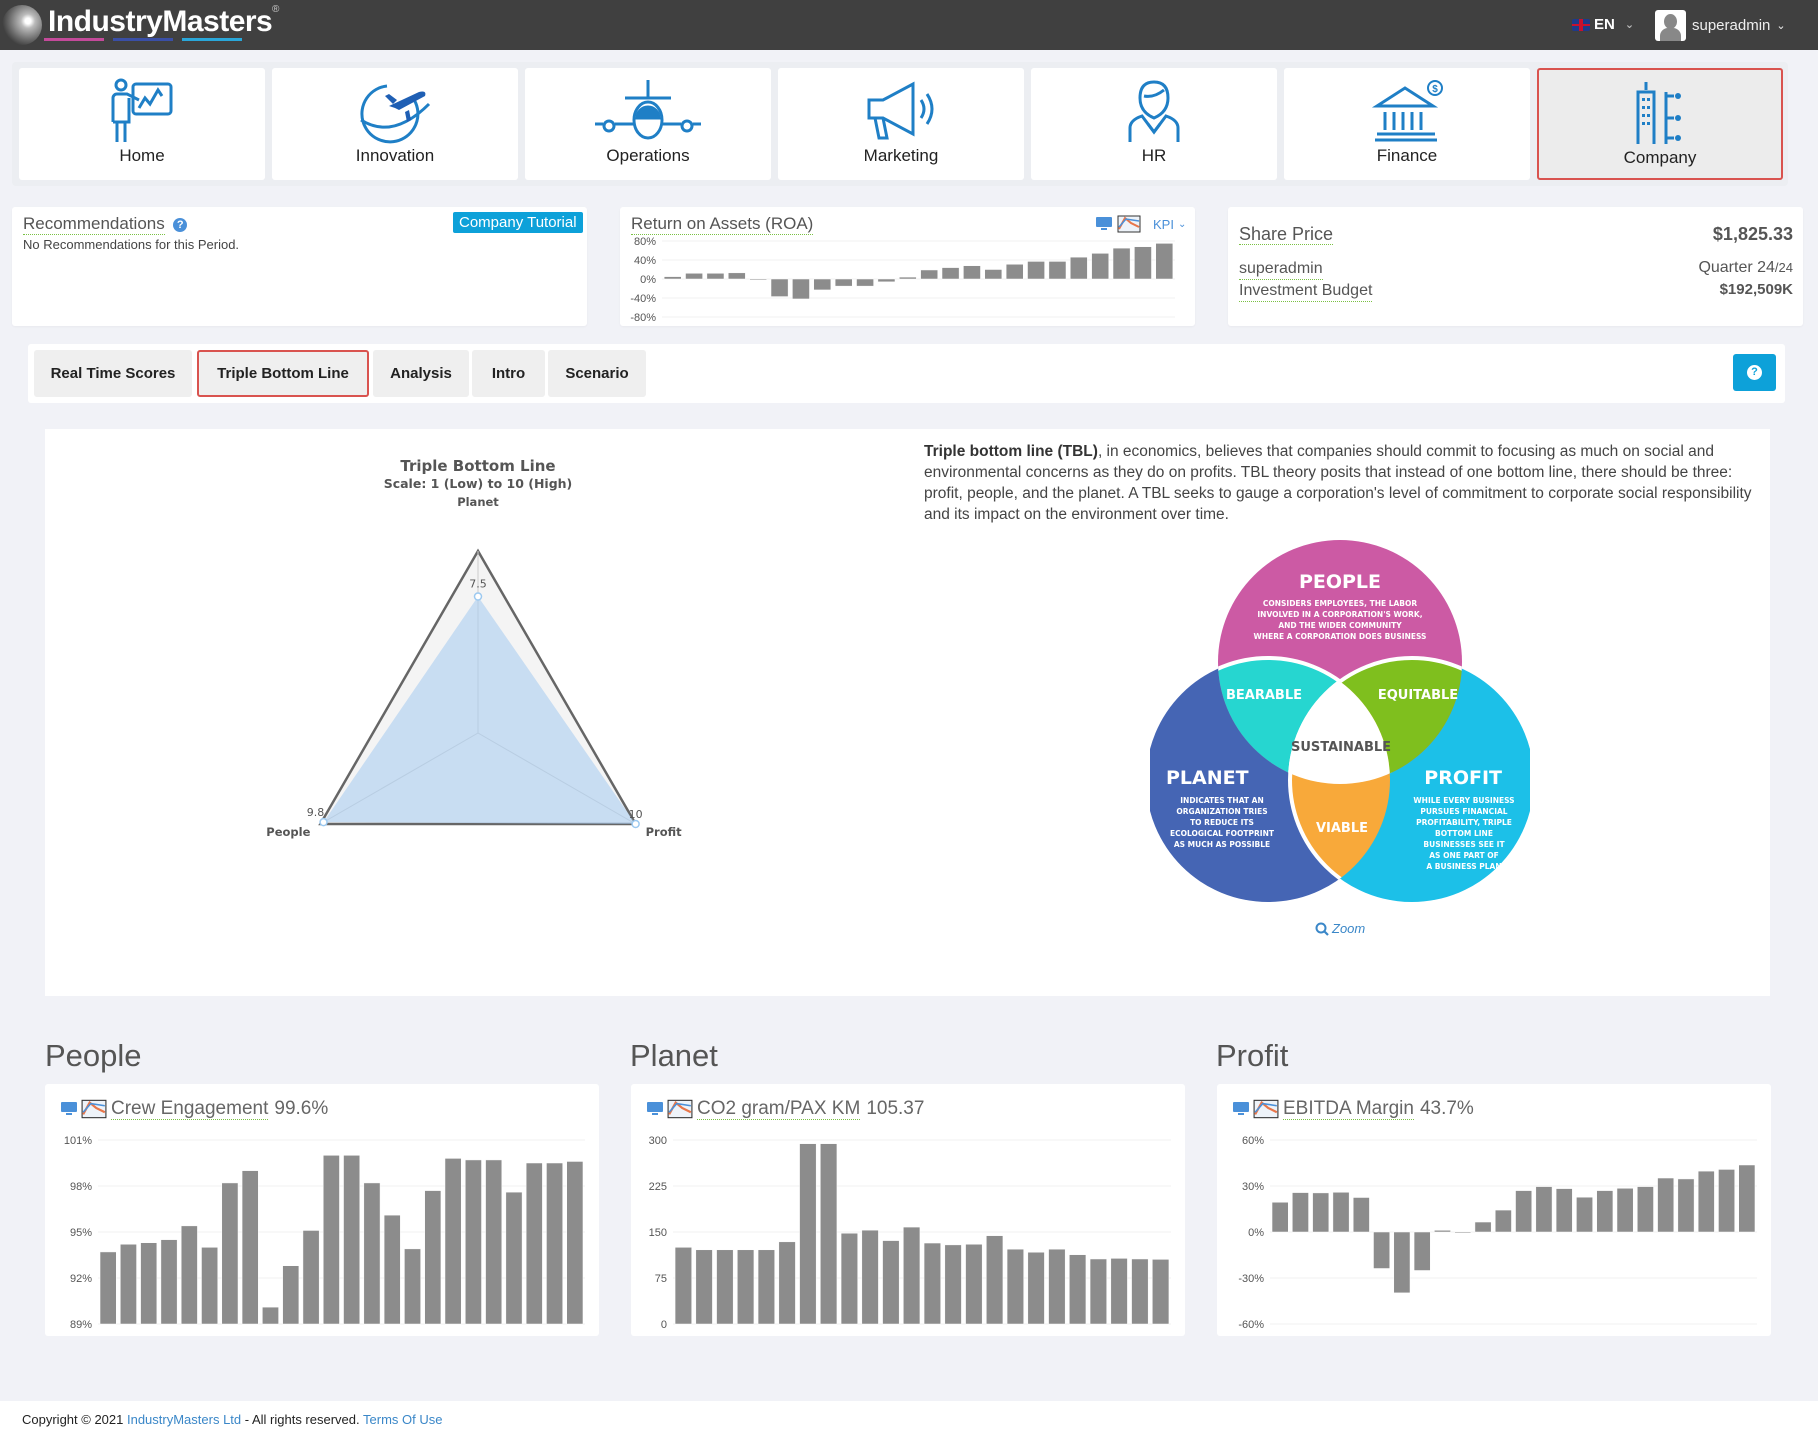 This screenshot has width=1818, height=1437. I want to click on venn-planet-text: AS MUCH AS POSSIBLE, so click(1222, 844).